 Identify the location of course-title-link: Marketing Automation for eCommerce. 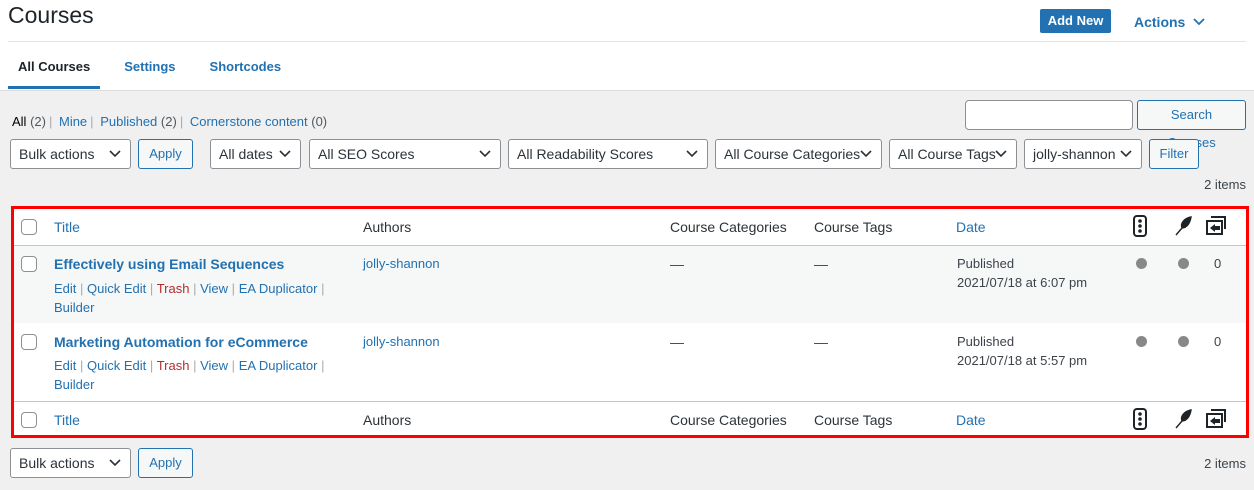
(181, 342).